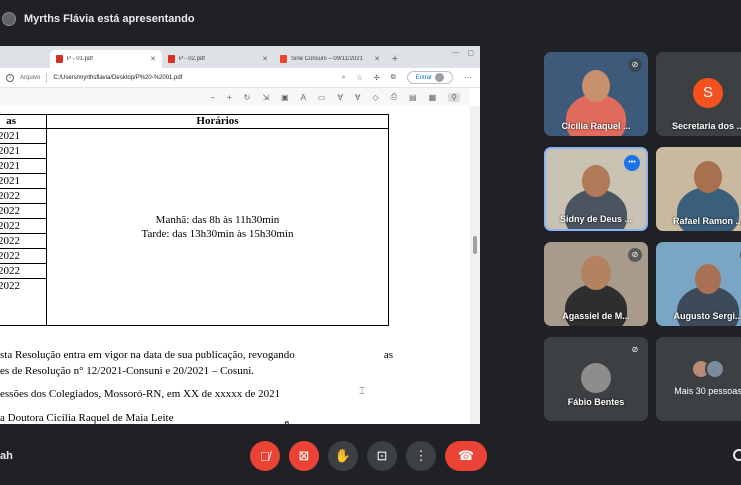  Describe the element at coordinates (454, 97) in the screenshot. I see `pin-icon: ⚲` at that location.